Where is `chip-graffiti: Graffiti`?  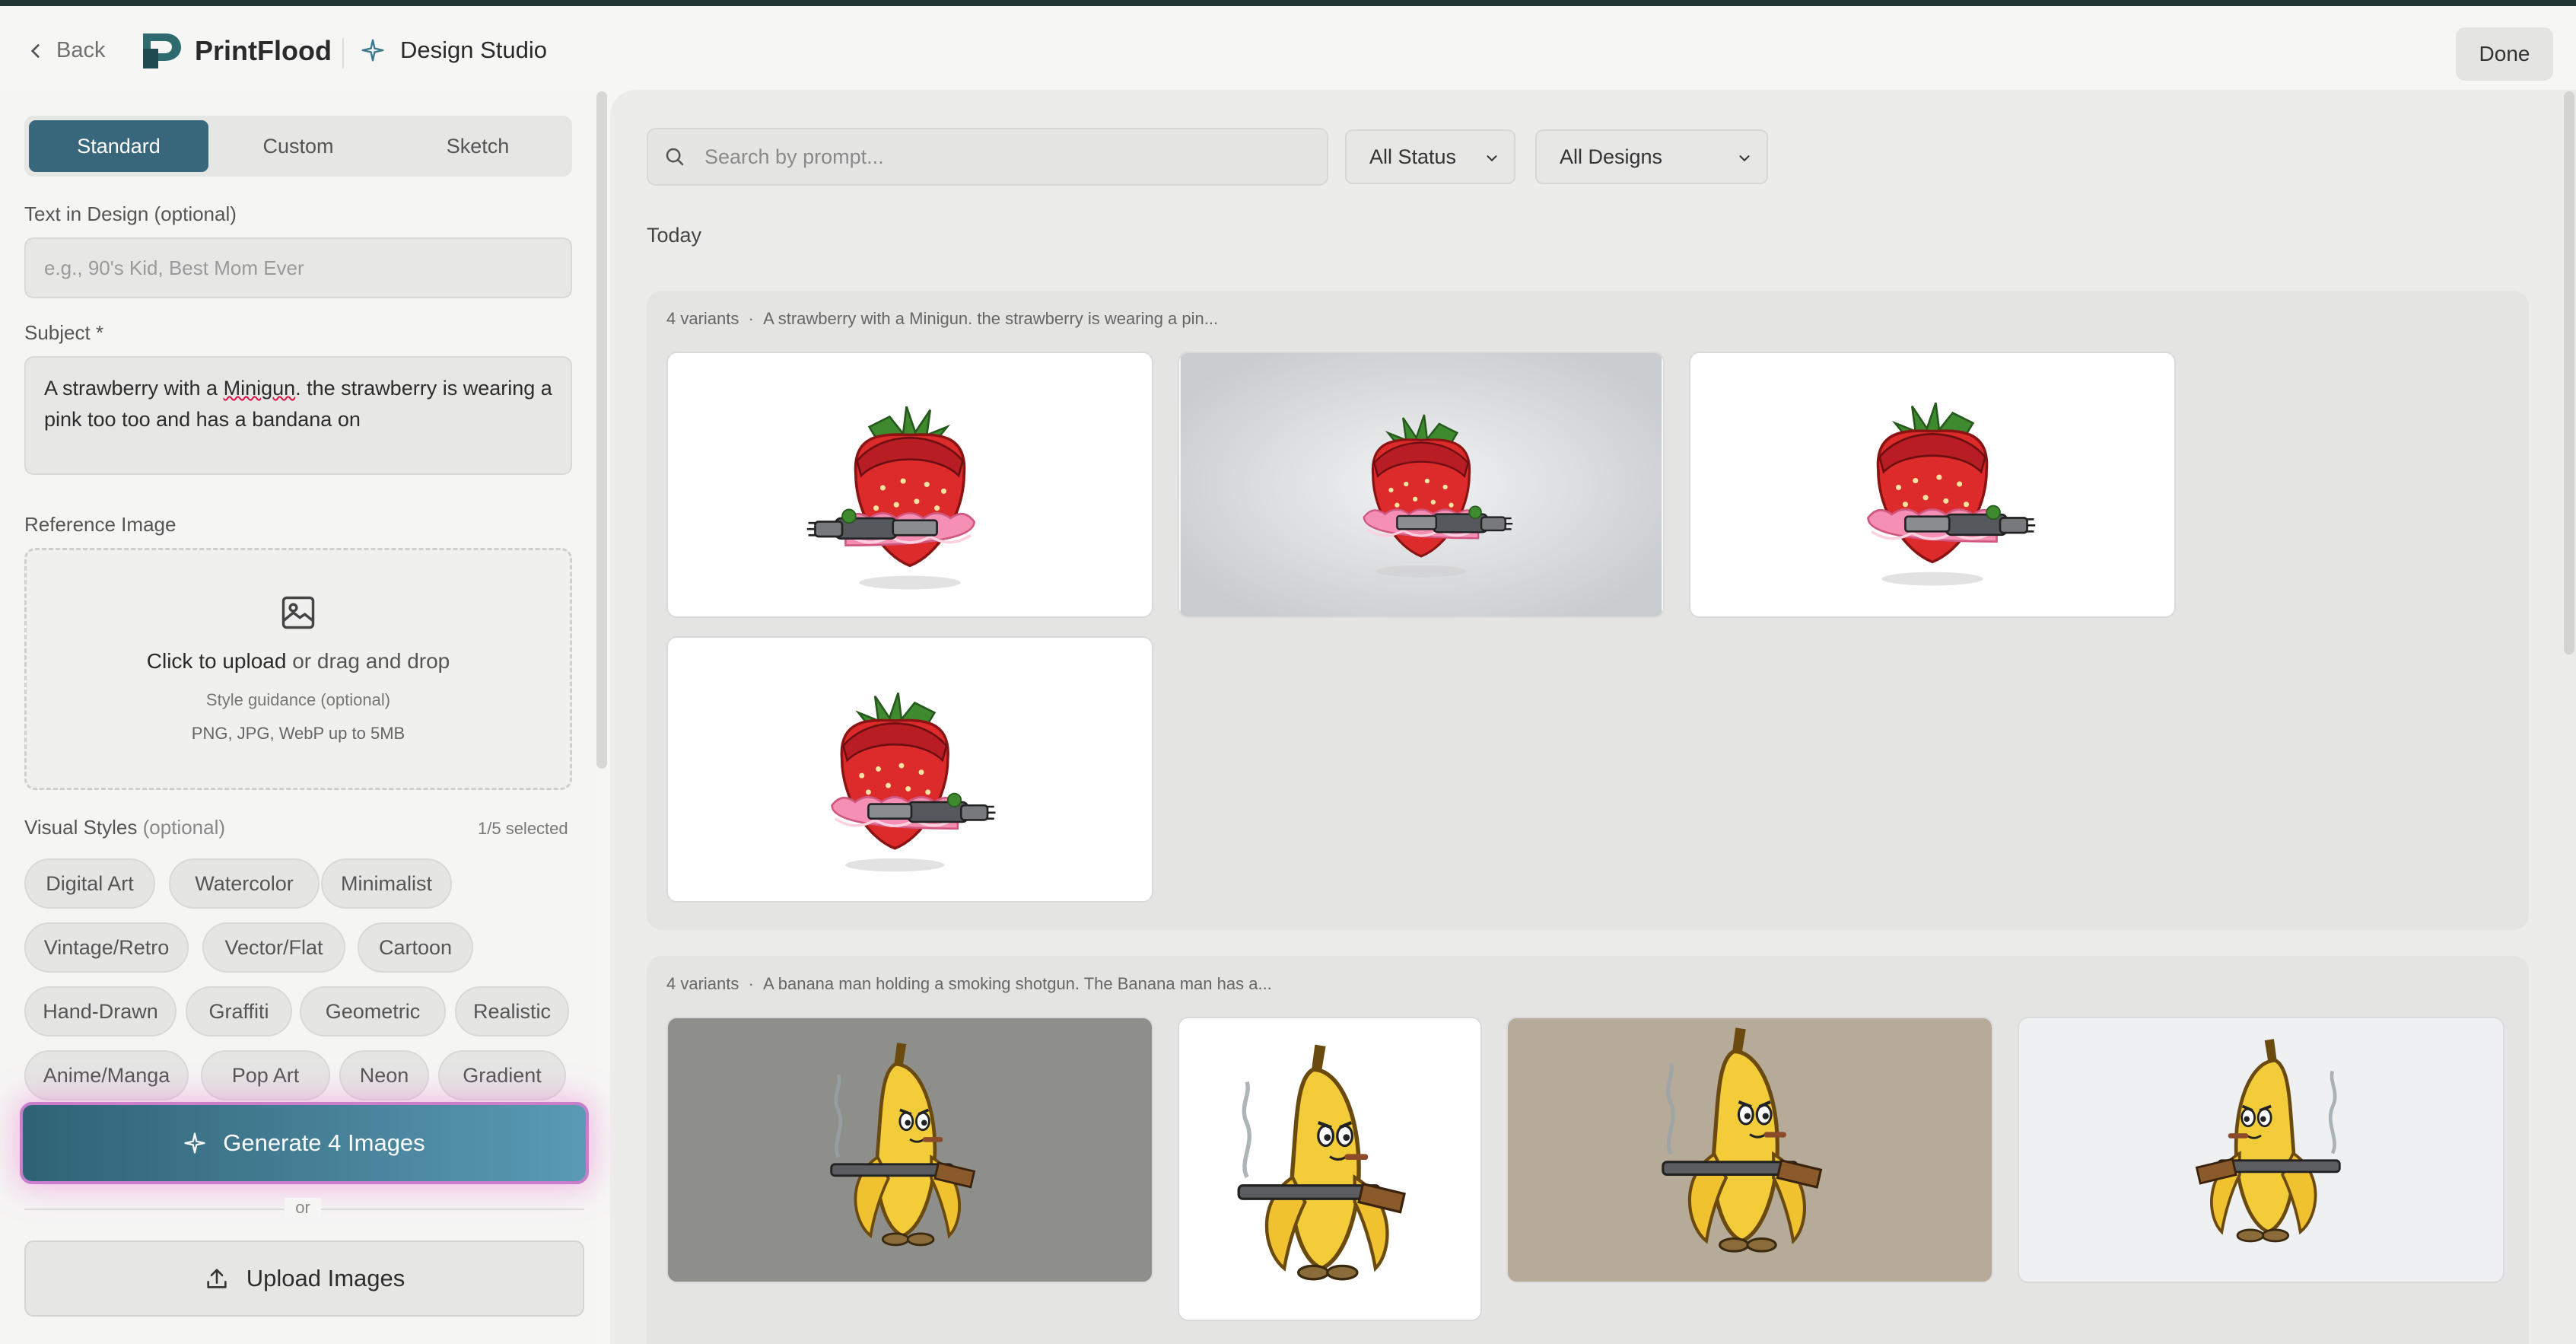 chip-graffiti: Graffiti is located at coordinates (239, 1011).